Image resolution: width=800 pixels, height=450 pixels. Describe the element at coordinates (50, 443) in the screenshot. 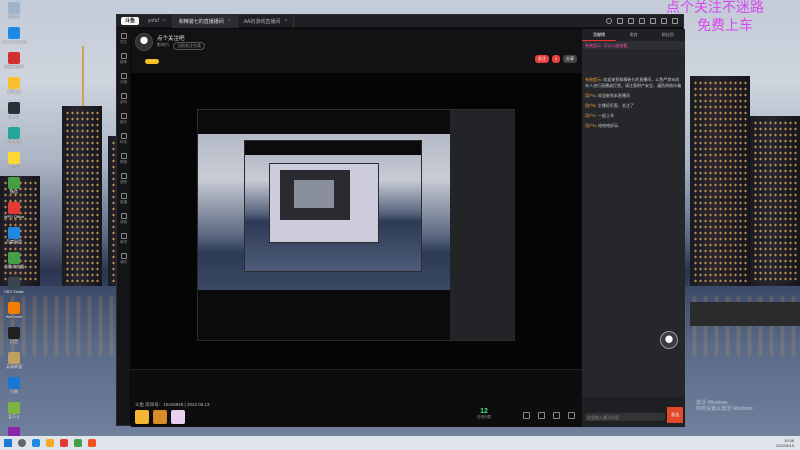

I see `folder-icon` at that location.